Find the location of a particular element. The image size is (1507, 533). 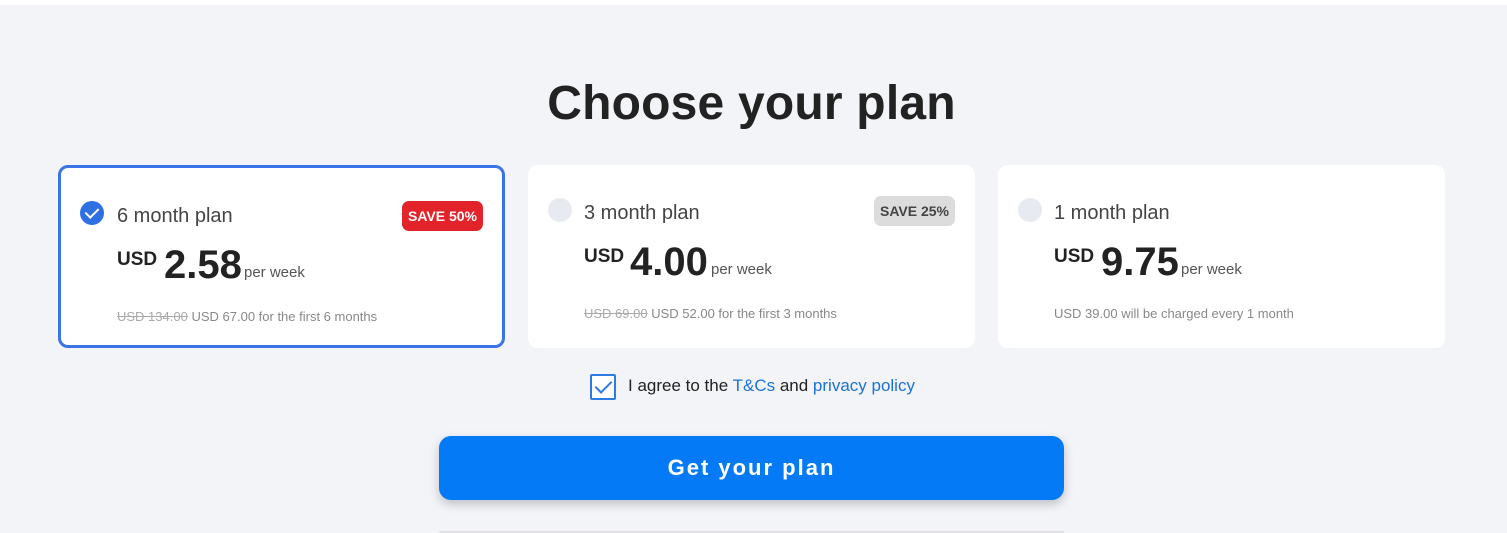

save-badge: SAVE 25% is located at coordinates (914, 211).